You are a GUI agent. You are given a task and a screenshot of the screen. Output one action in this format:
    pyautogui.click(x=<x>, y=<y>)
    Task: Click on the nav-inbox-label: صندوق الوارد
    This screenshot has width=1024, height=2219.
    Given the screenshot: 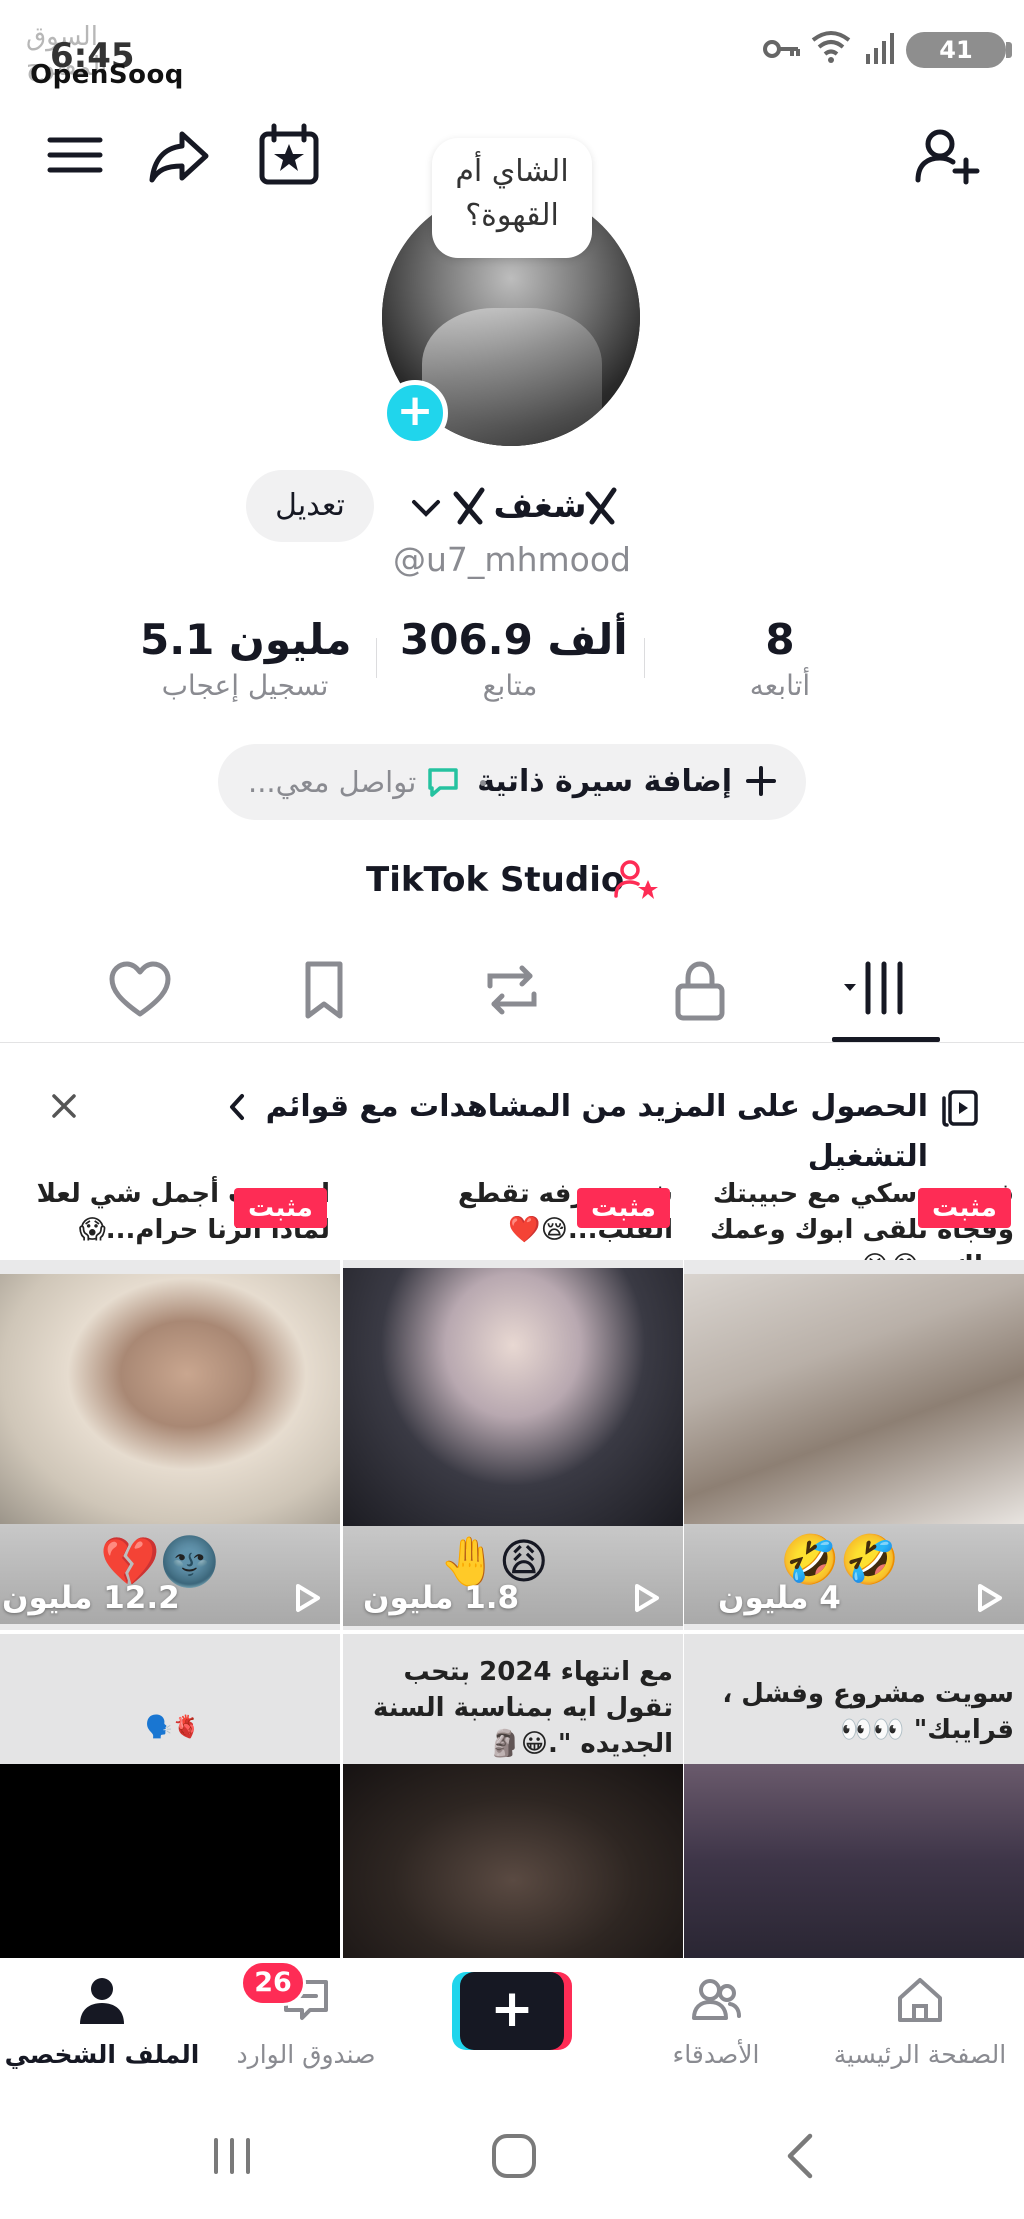 What is the action you would take?
    pyautogui.click(x=306, y=2054)
    